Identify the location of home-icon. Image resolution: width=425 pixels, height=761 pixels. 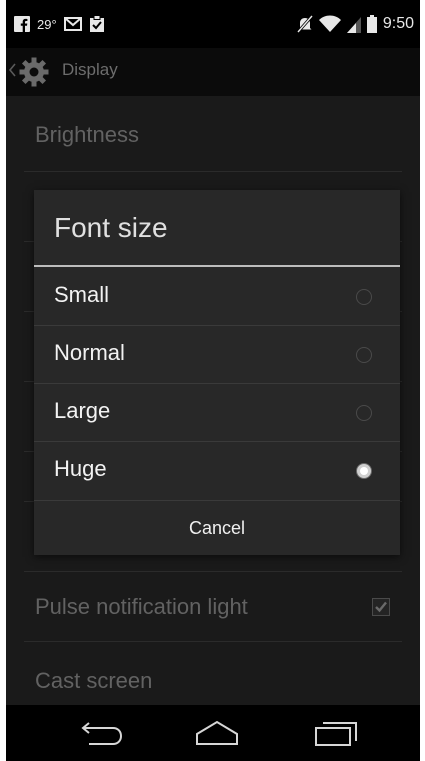
(217, 733).